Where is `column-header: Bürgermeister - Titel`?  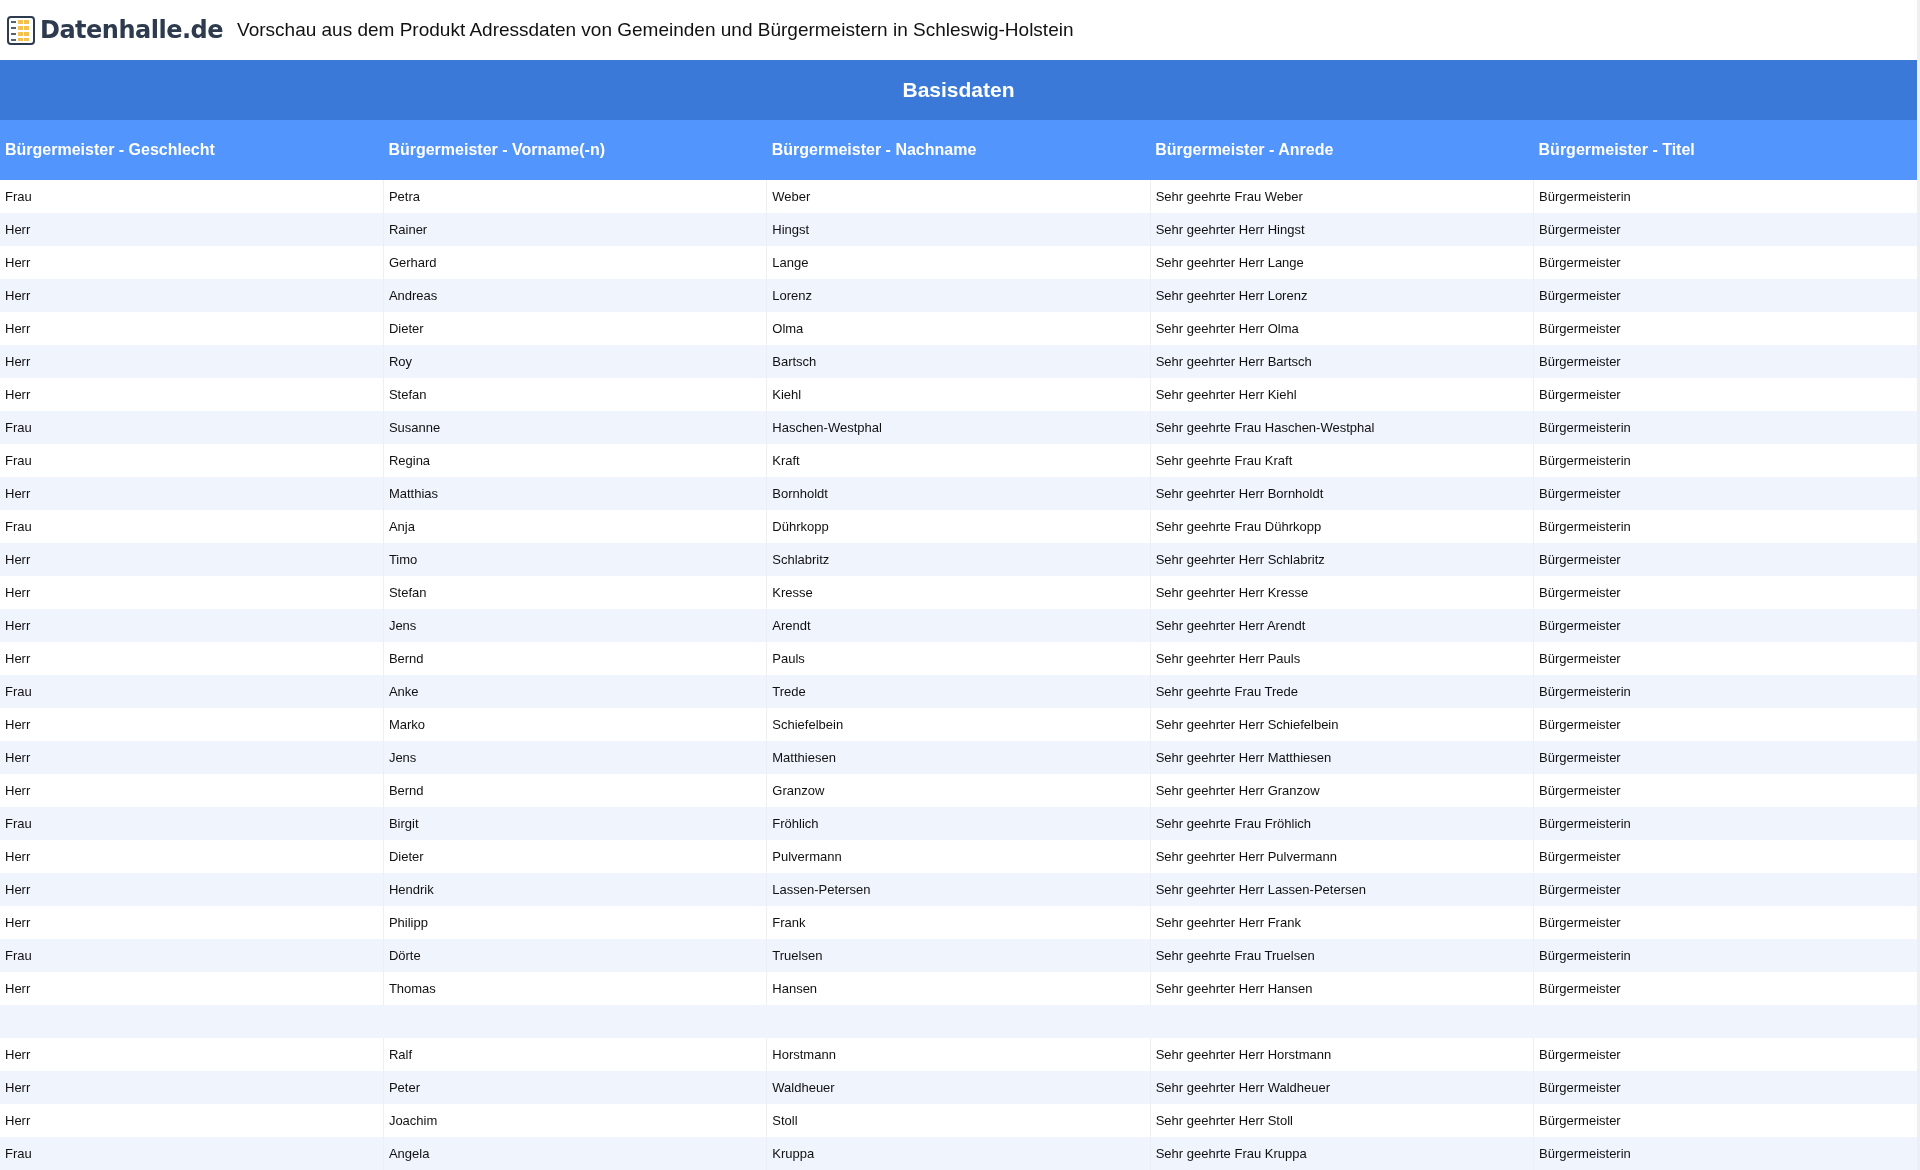
column-header: Bürgermeister - Titel is located at coordinates (1725, 150).